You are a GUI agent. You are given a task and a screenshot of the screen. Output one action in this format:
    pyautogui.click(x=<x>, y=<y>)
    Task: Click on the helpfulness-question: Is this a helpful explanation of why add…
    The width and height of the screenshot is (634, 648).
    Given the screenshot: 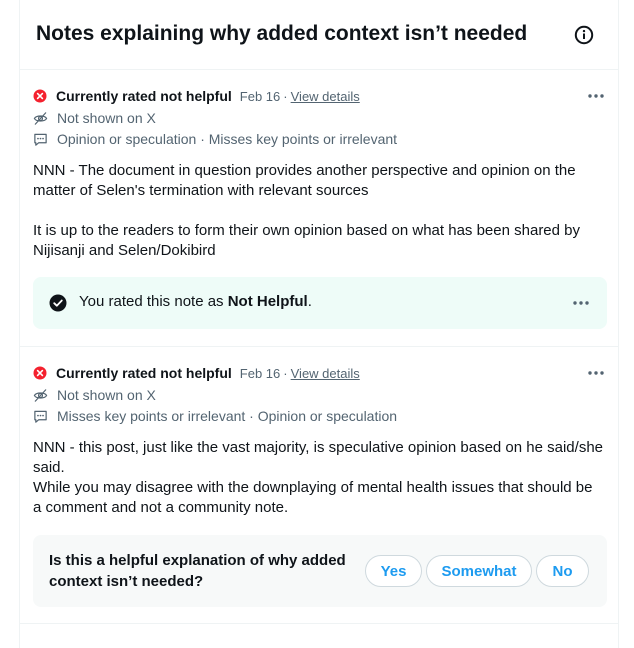 What is the action you would take?
    pyautogui.click(x=197, y=571)
    